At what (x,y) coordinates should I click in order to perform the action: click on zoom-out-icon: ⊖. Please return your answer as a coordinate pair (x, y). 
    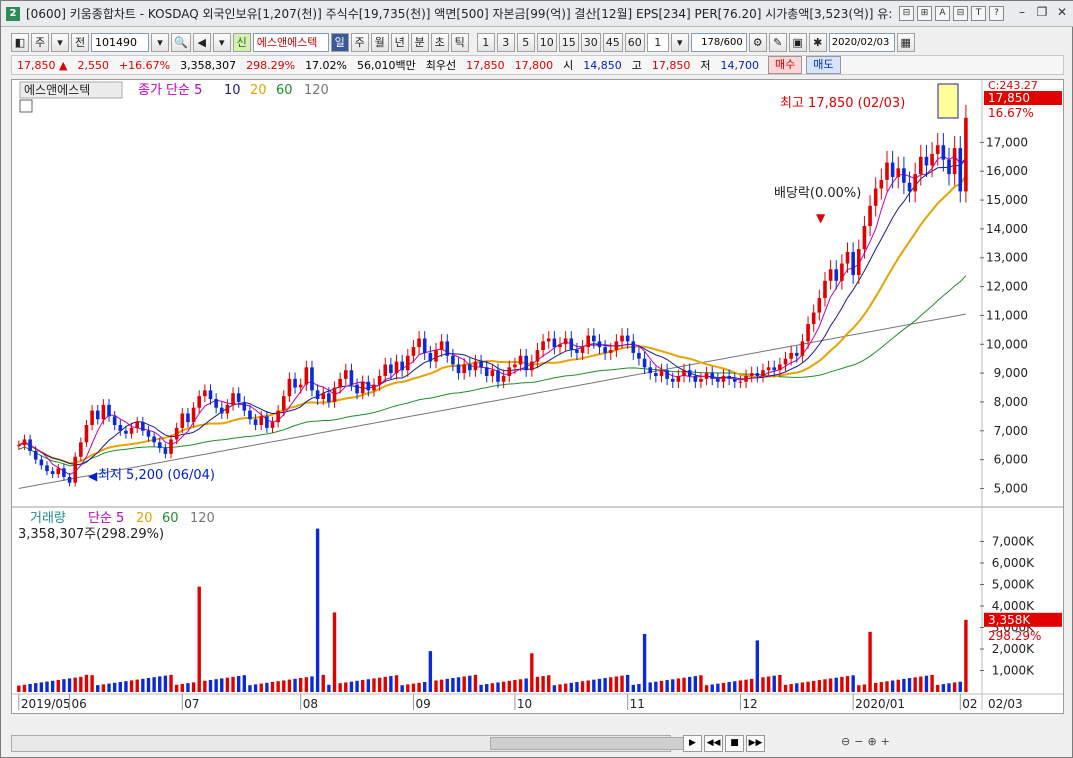
    Looking at the image, I should click on (845, 741).